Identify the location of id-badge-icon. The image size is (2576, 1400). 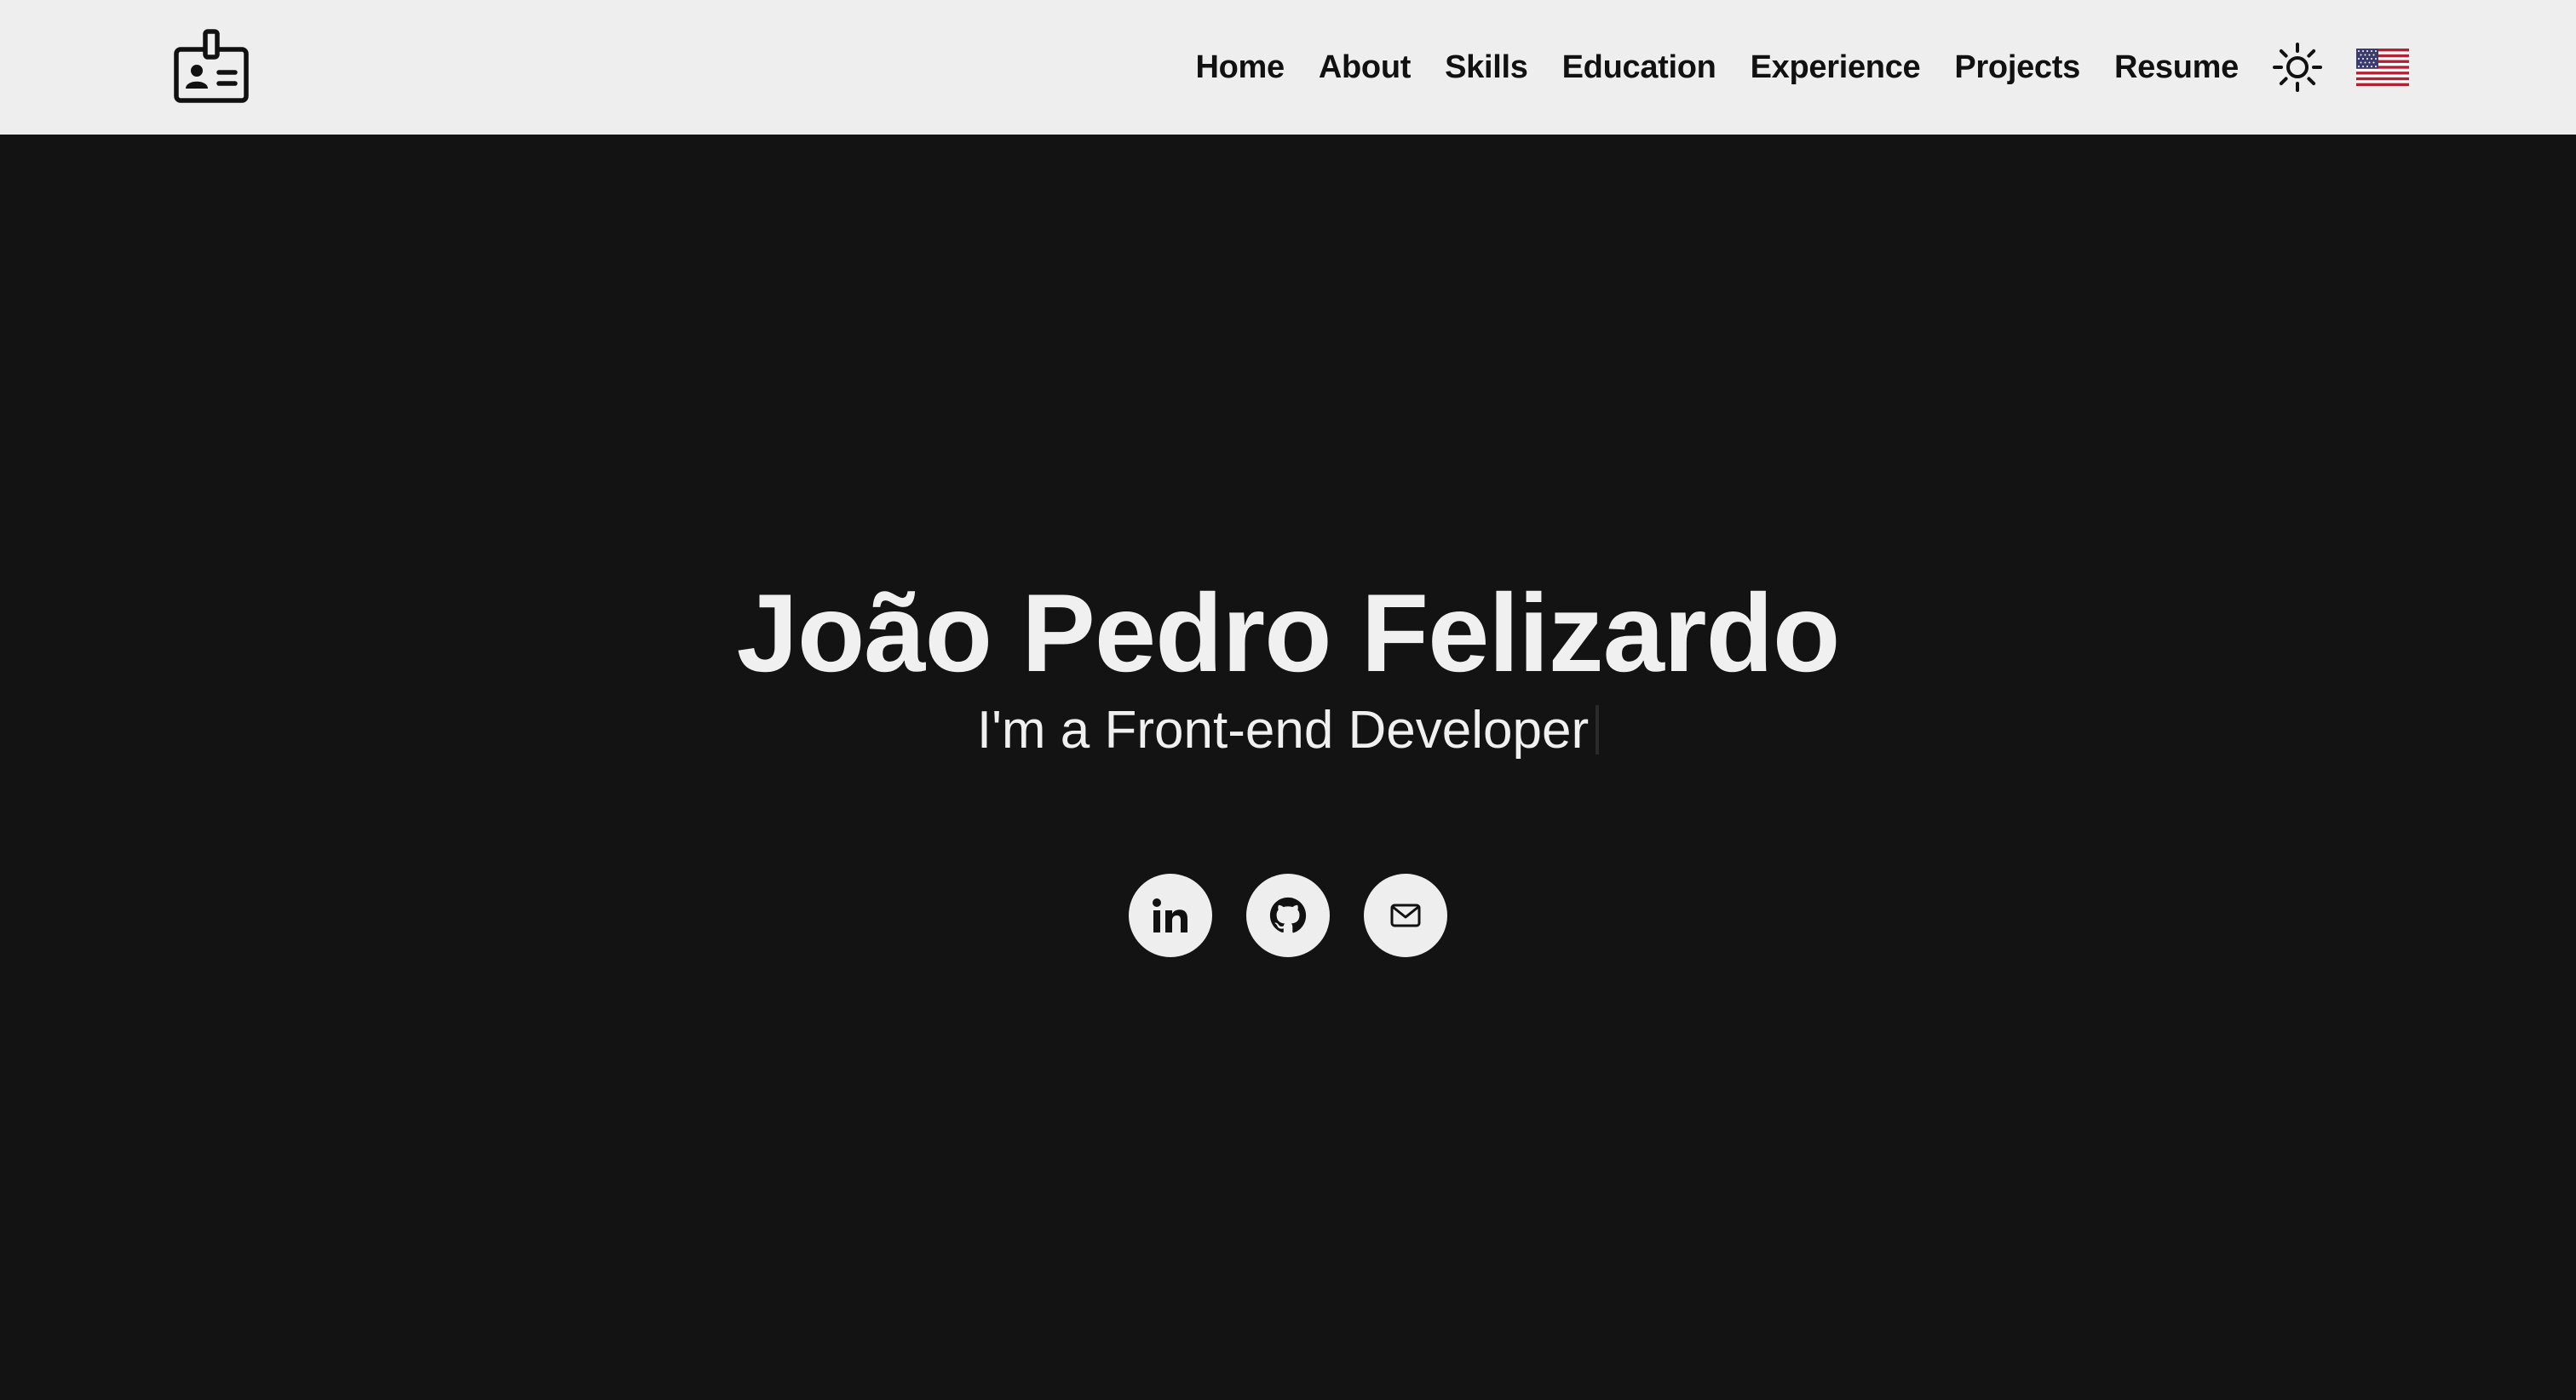
(211, 66).